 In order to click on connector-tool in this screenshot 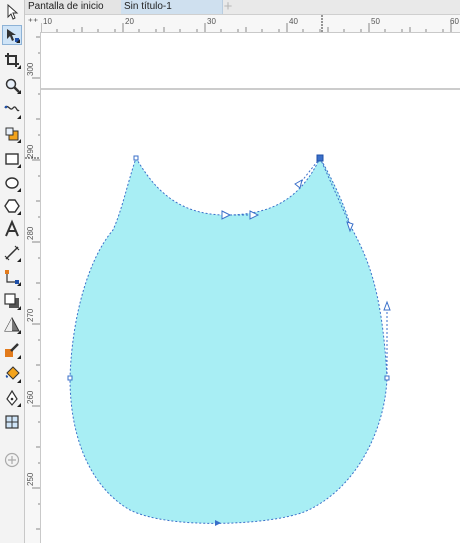, I will do `click(12, 277)`.